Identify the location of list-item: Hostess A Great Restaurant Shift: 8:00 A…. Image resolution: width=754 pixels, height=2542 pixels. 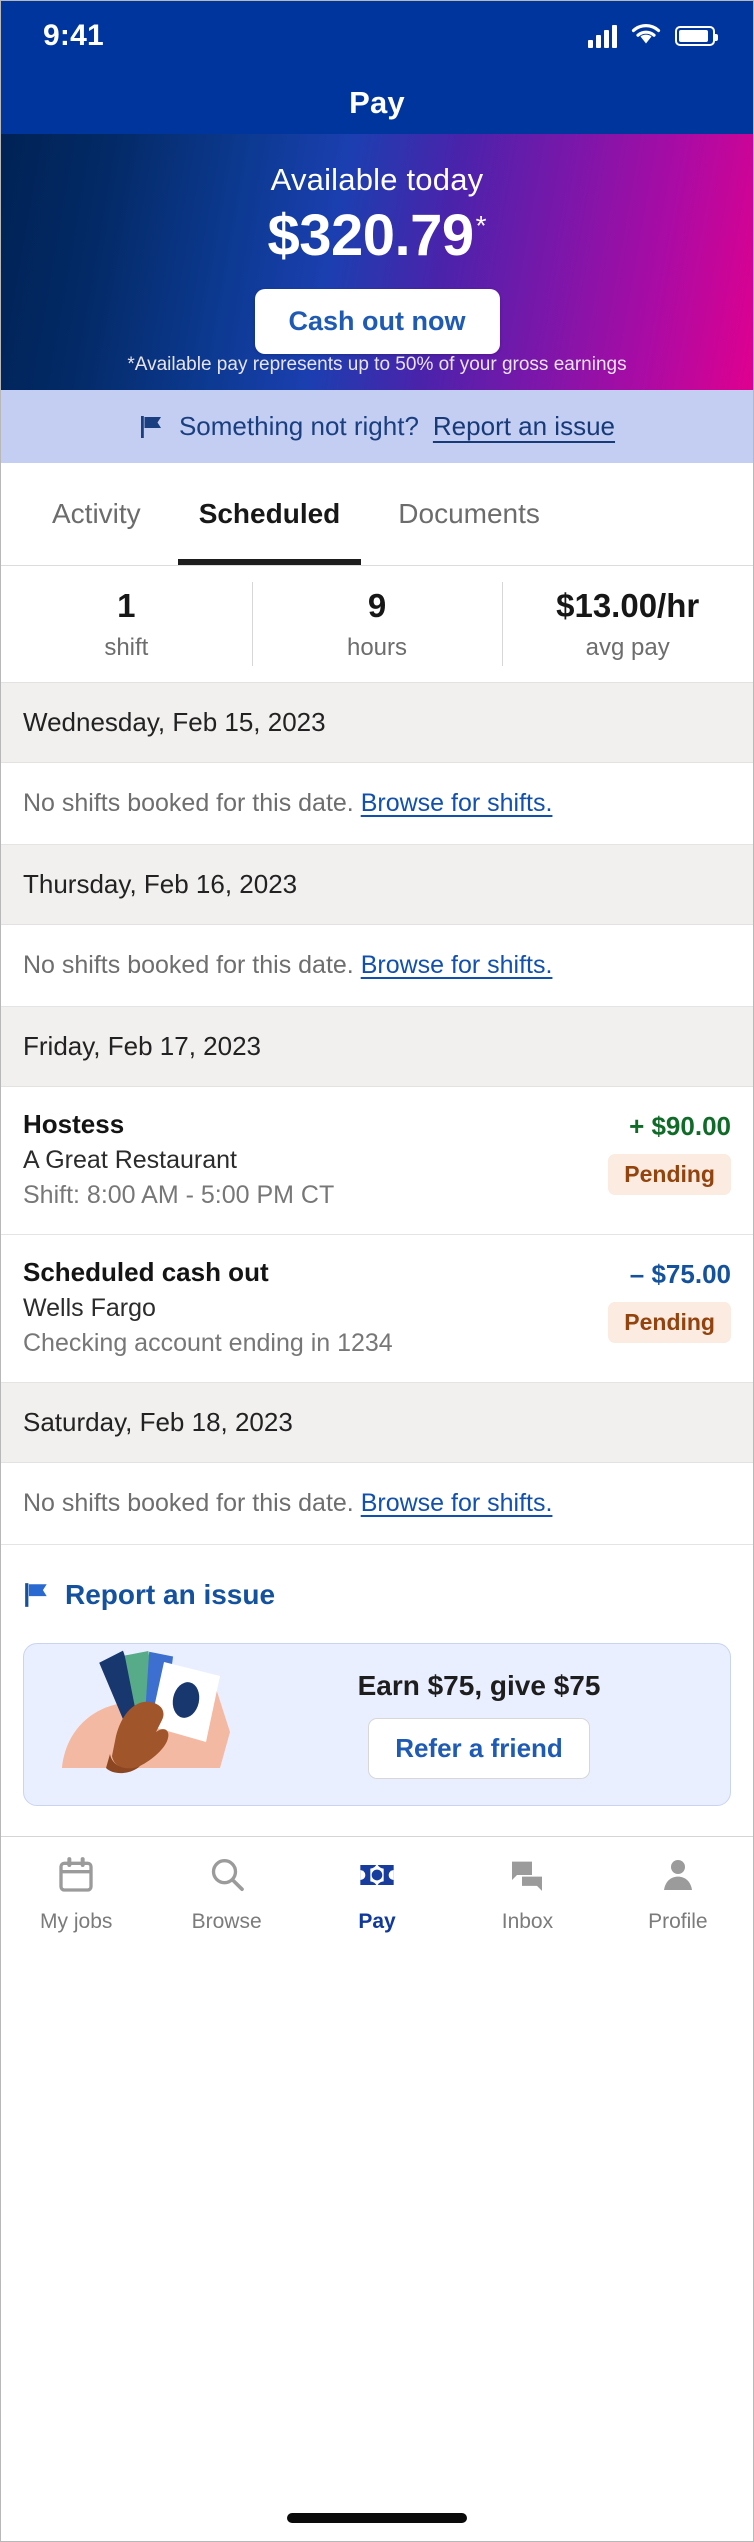
(377, 1161).